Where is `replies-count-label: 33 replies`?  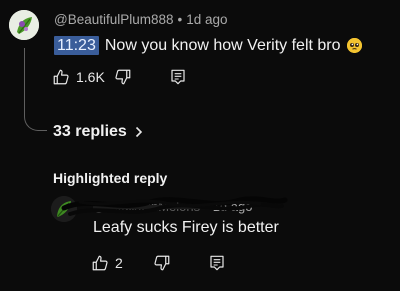
replies-count-label: 33 replies is located at coordinates (90, 131).